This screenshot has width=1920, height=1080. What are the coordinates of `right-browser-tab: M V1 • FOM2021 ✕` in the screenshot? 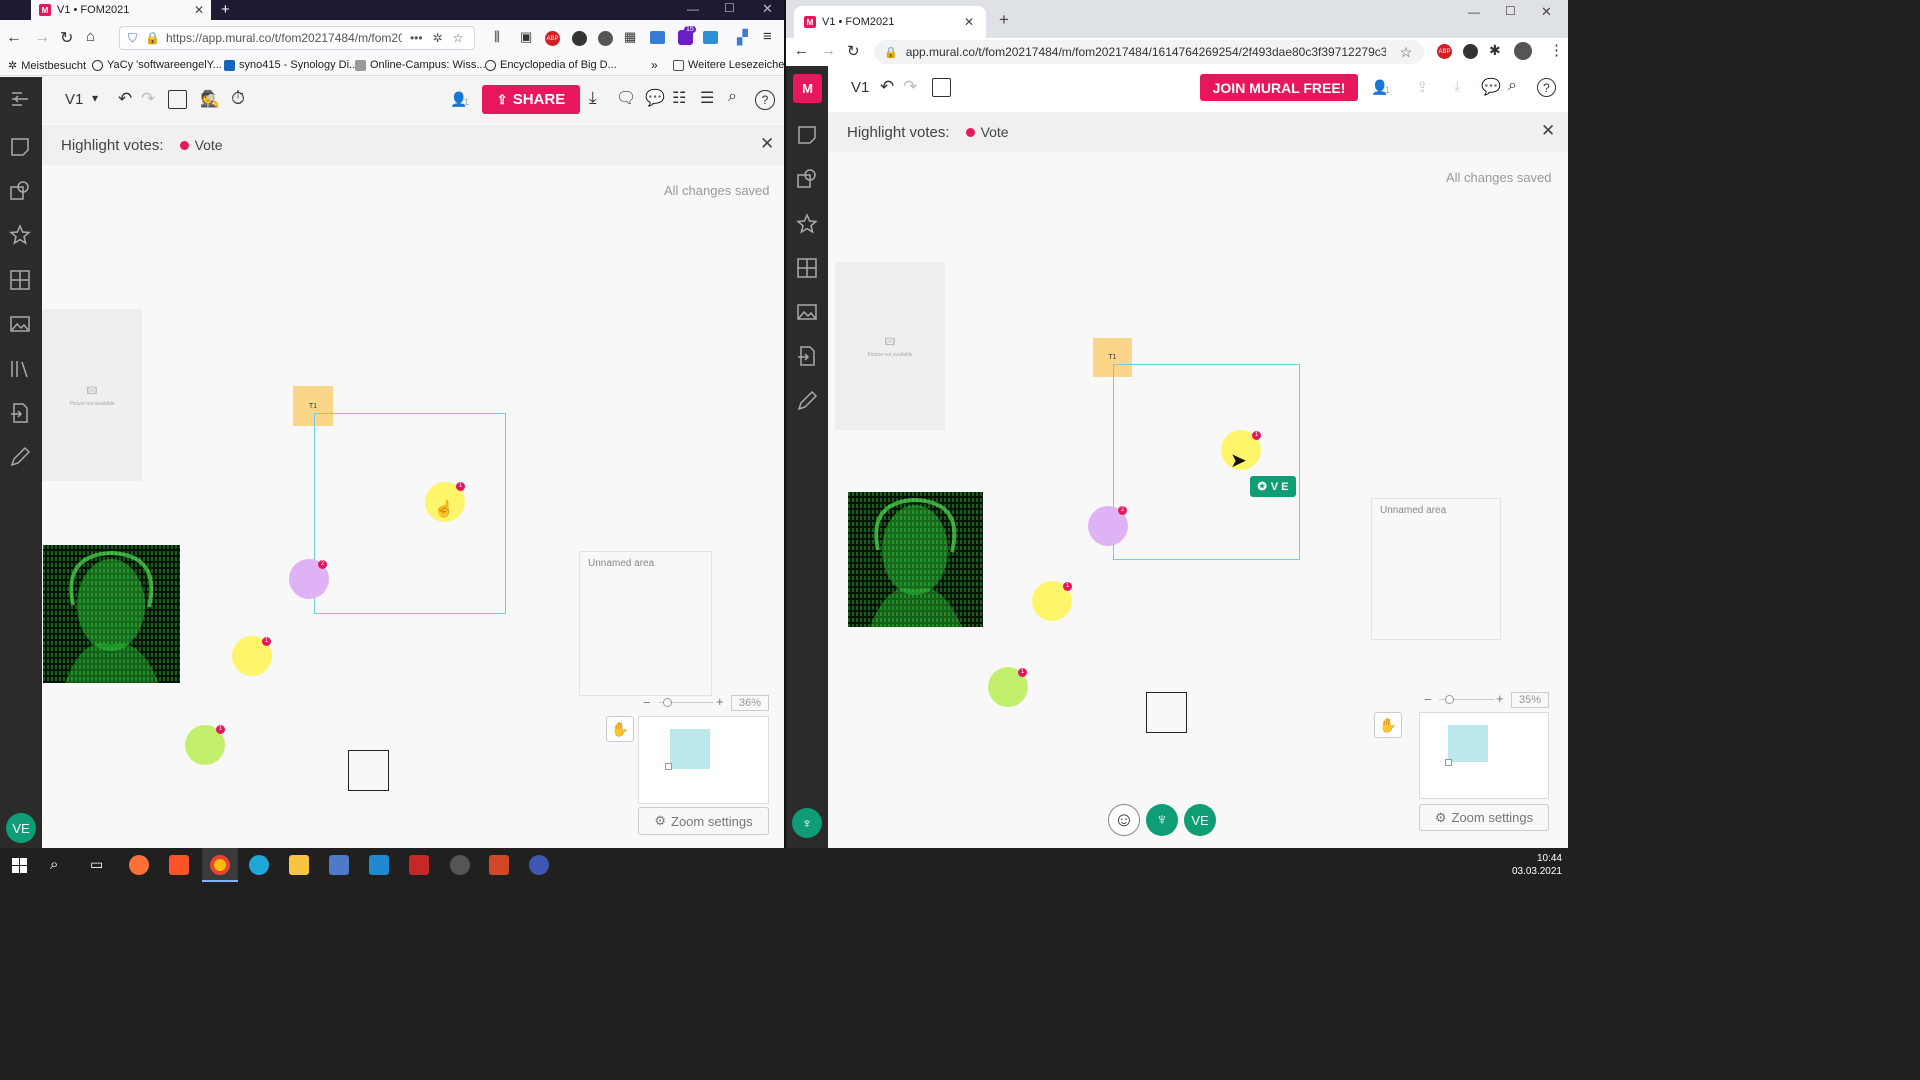 It's located at (890, 22).